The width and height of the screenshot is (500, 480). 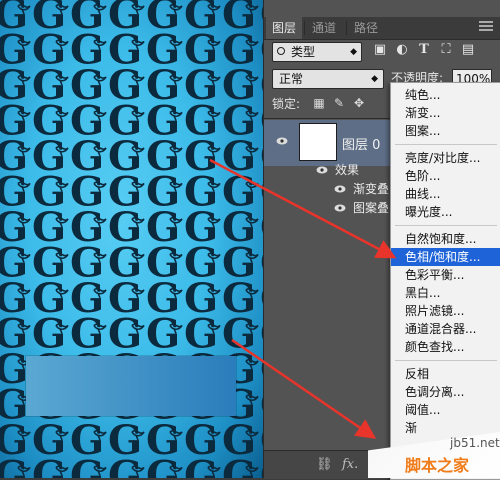 What do you see at coordinates (304, 388) in the screenshot?
I see `arrow-to-menu-bottom` at bounding box center [304, 388].